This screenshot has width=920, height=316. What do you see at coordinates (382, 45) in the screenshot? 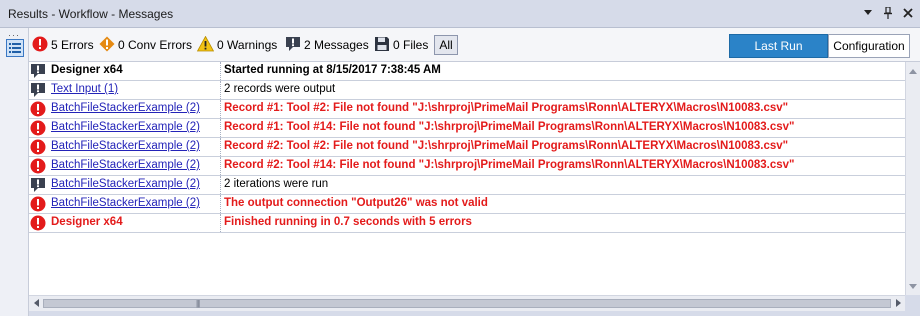
I see `save-disk-icon` at bounding box center [382, 45].